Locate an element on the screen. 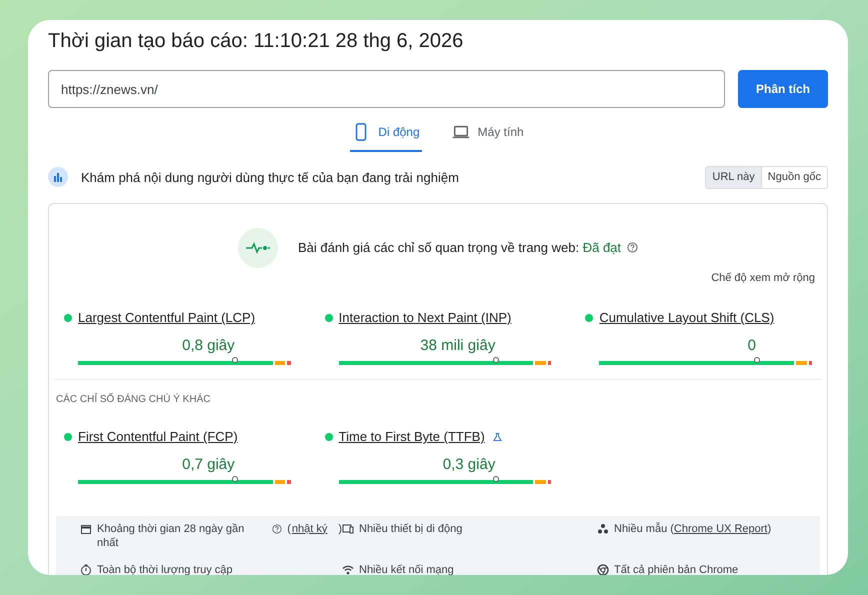 The image size is (868, 595). info-text: Nhiều kết nối mạng is located at coordinates (406, 568).